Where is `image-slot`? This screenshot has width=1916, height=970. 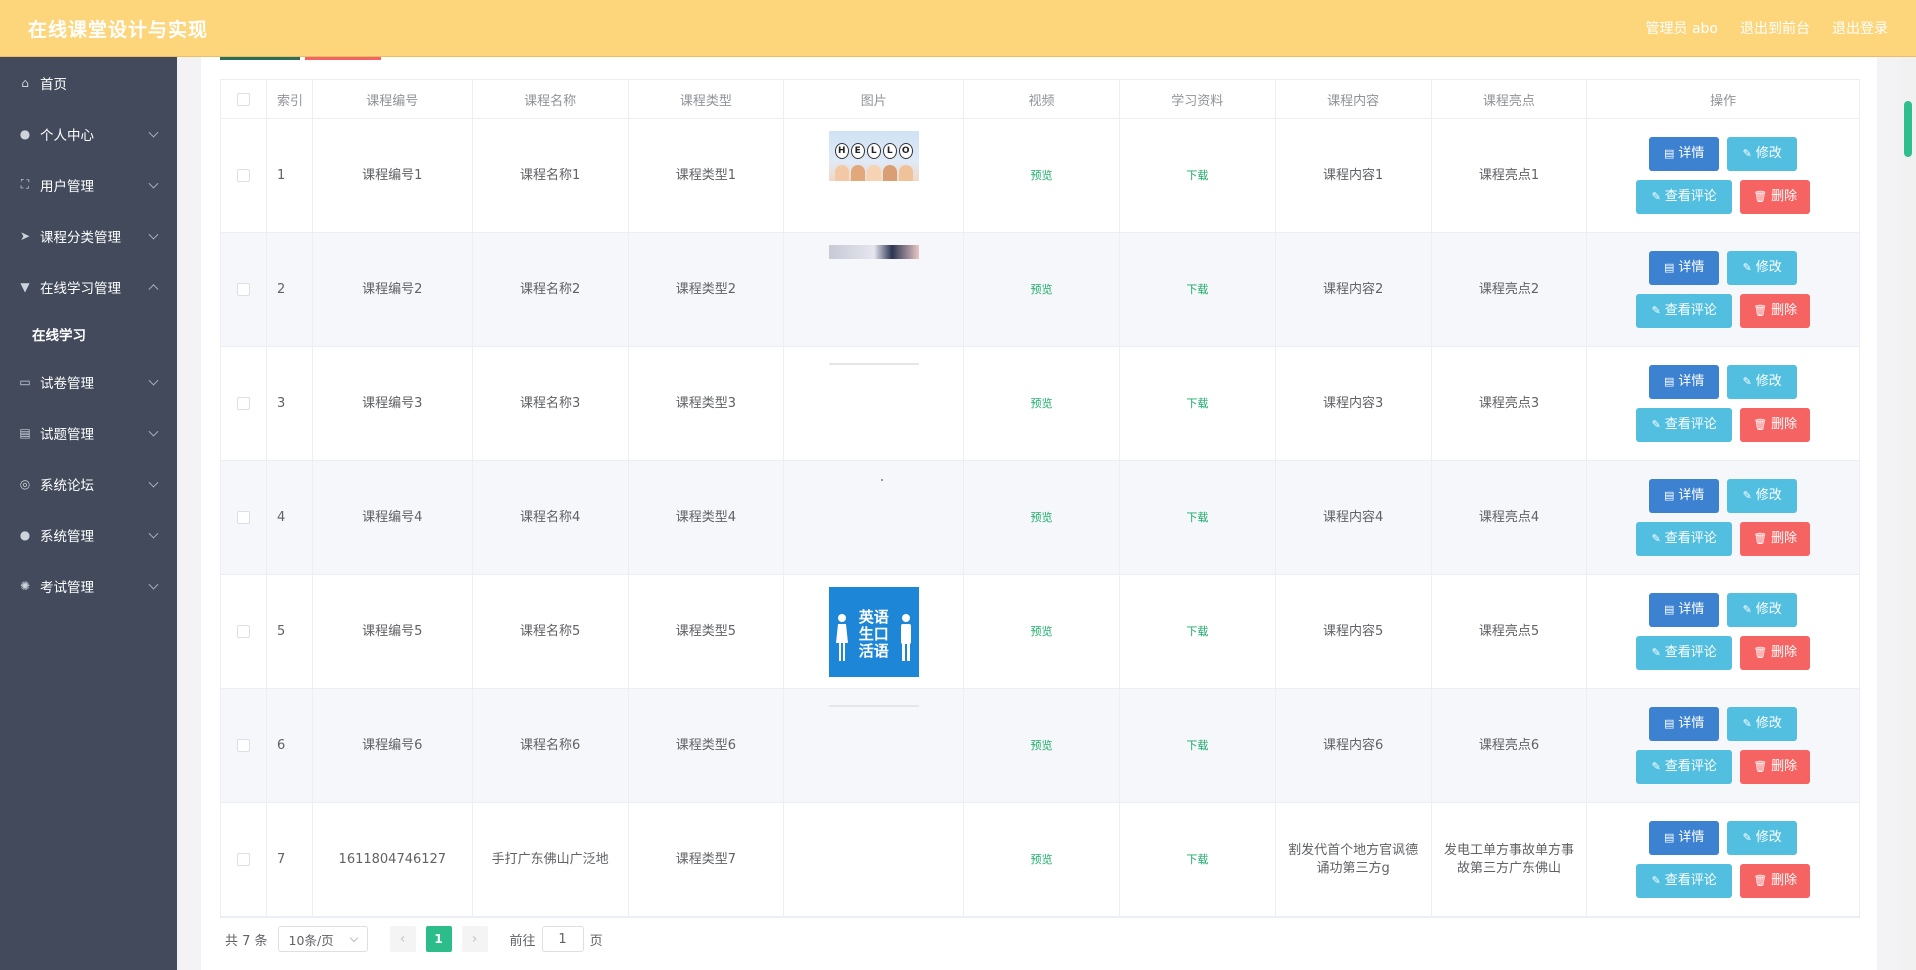
image-slot is located at coordinates (873, 404).